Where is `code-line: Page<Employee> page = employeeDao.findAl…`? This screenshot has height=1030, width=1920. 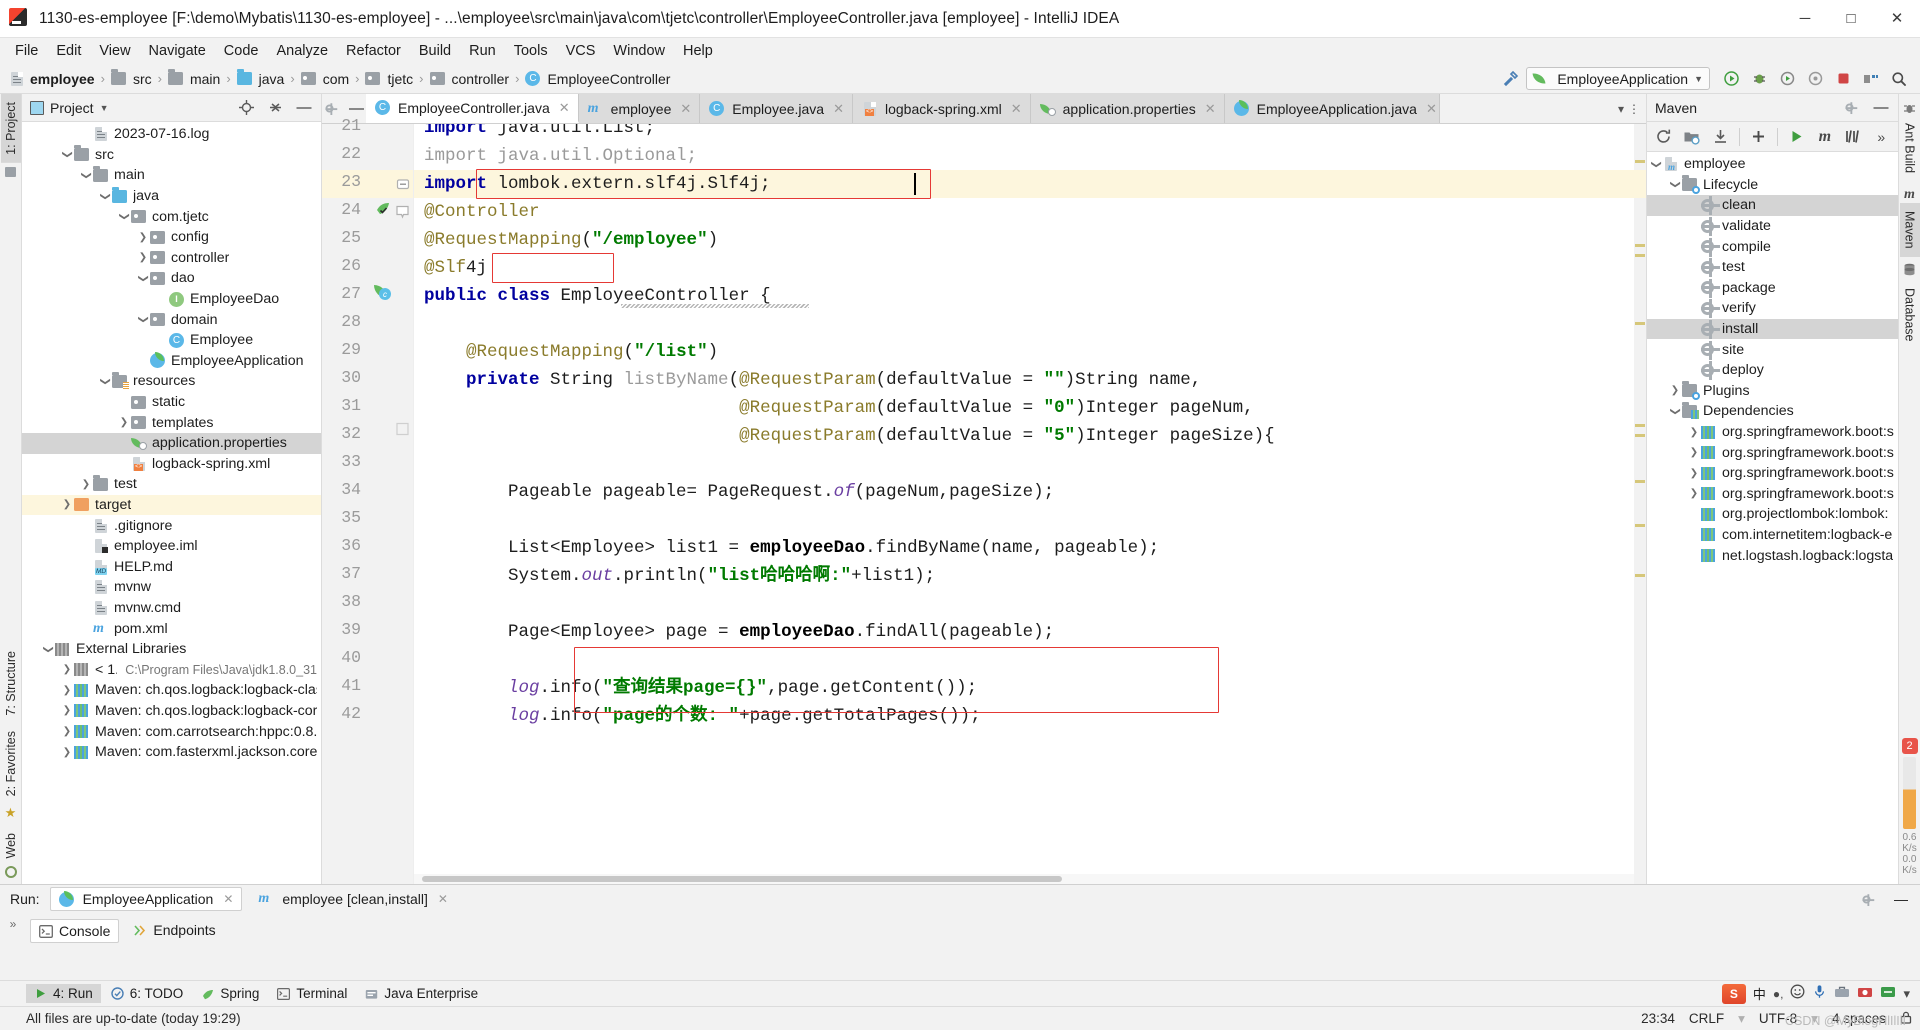 code-line: Page<Employee> page = employeeDao.findAl… is located at coordinates (739, 632).